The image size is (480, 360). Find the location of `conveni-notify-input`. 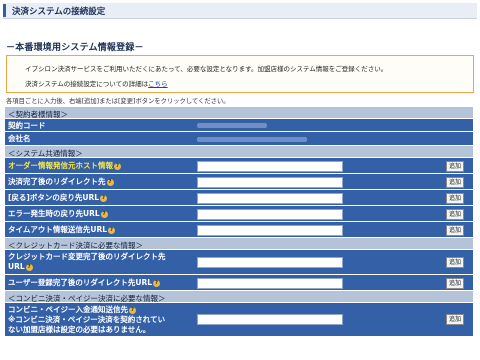

conveni-notify-input is located at coordinates (270, 319).